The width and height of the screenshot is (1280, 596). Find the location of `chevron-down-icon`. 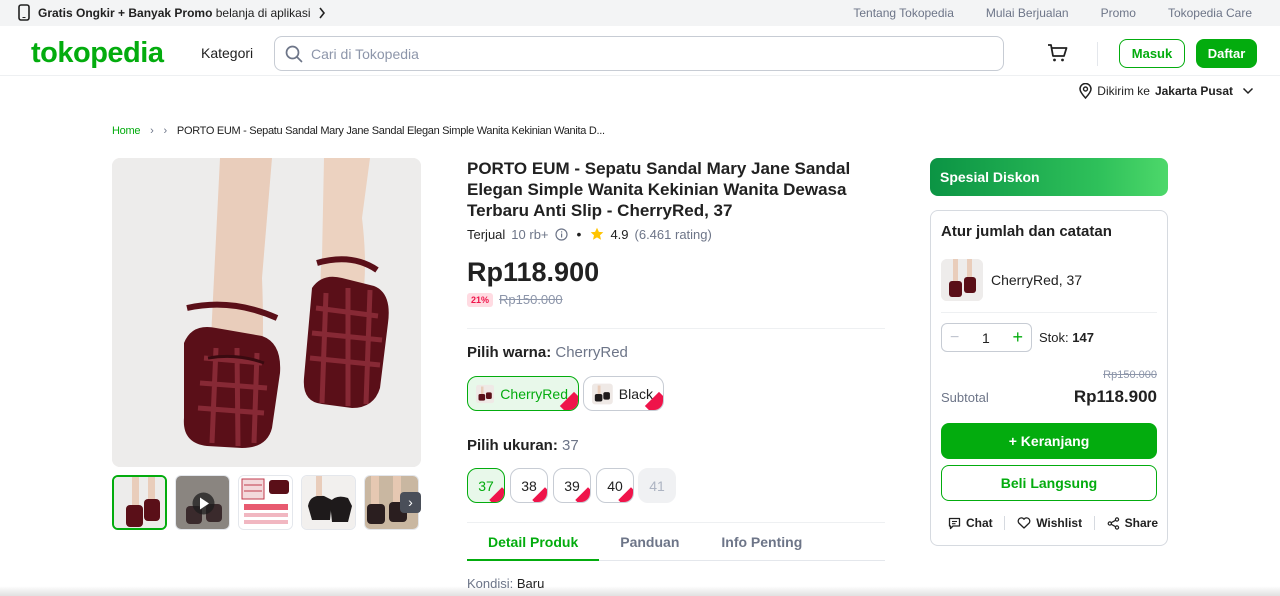

chevron-down-icon is located at coordinates (1248, 91).